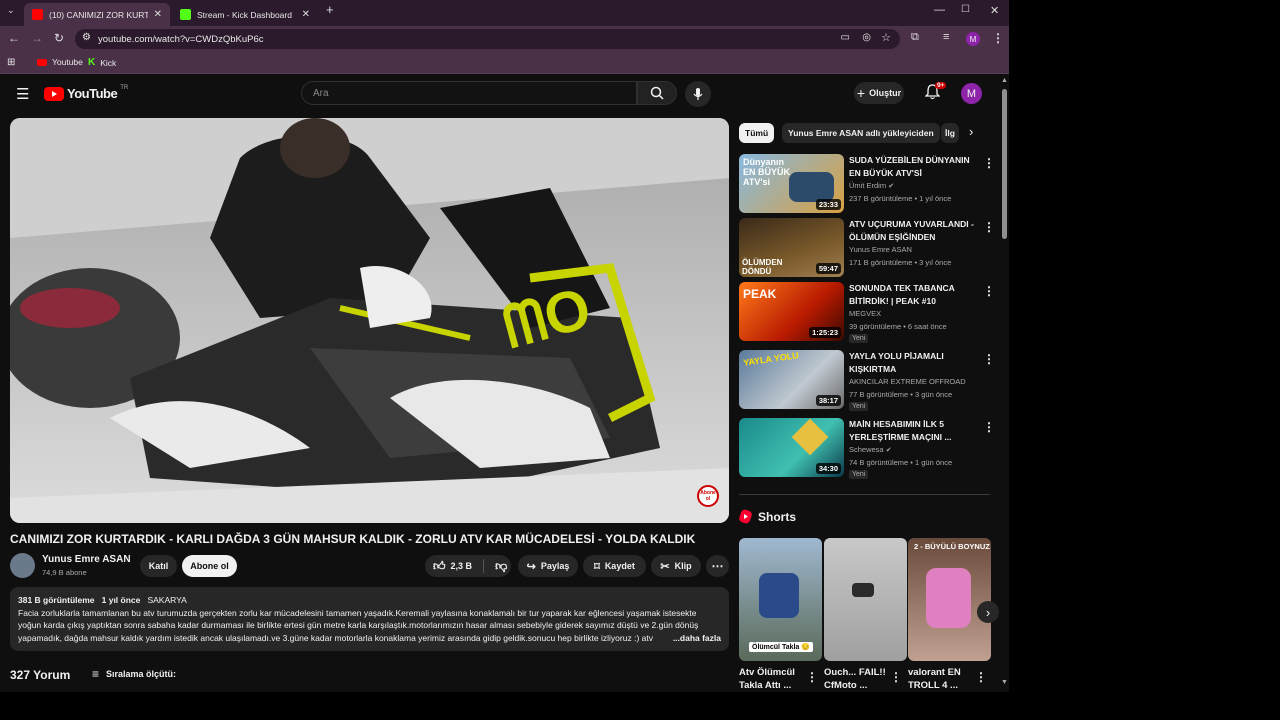  What do you see at coordinates (939, 10) in the screenshot?
I see `minimize-icon: —` at bounding box center [939, 10].